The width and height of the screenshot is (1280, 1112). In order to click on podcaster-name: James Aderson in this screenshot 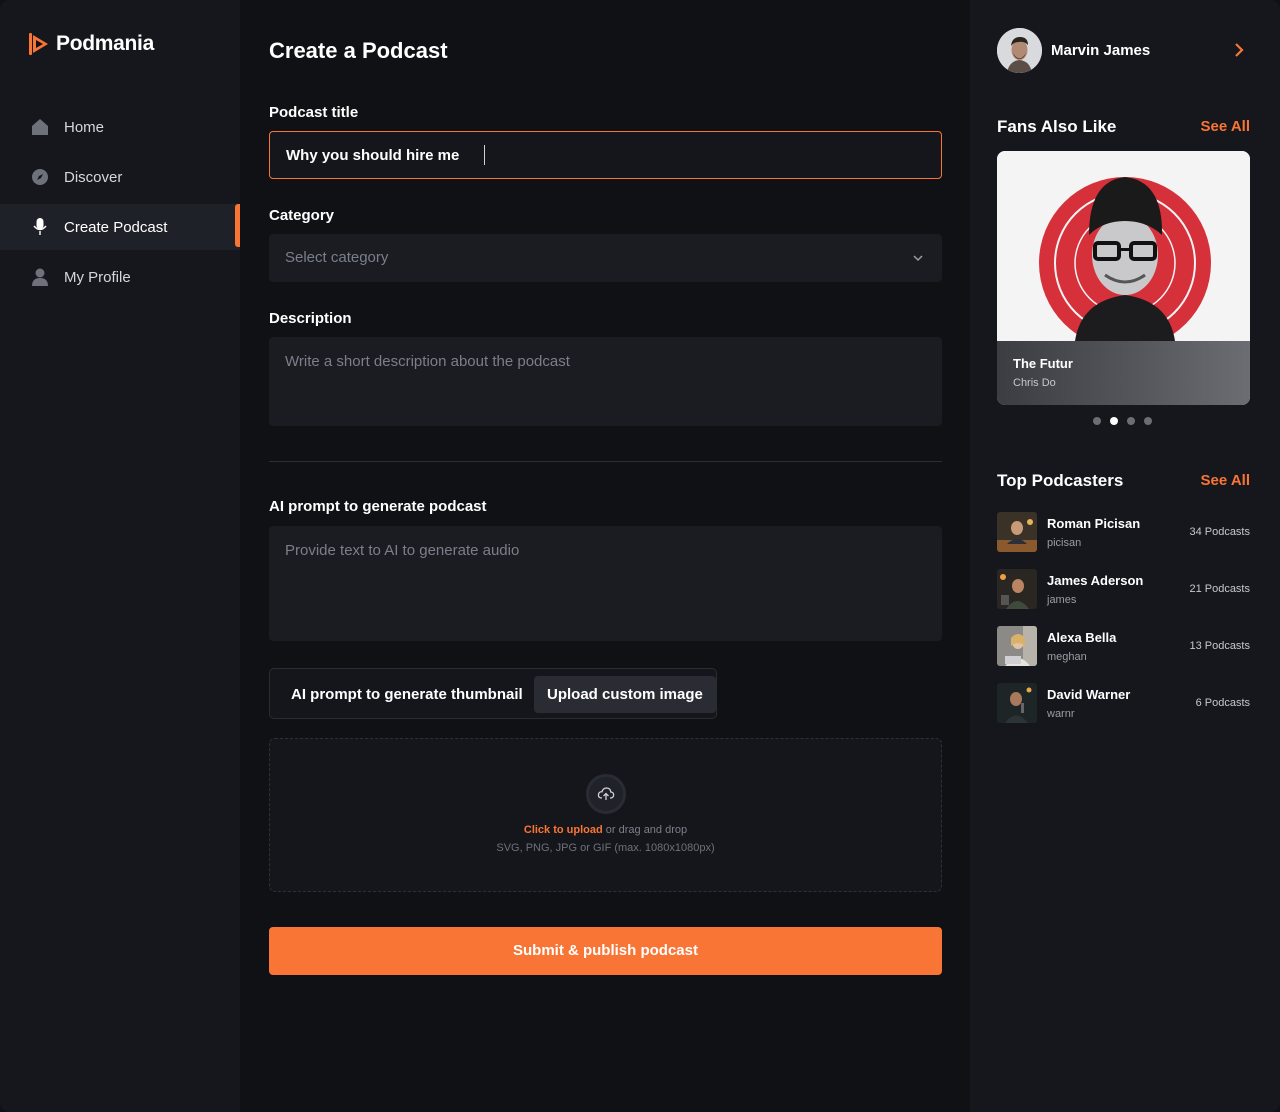, I will do `click(1095, 580)`.